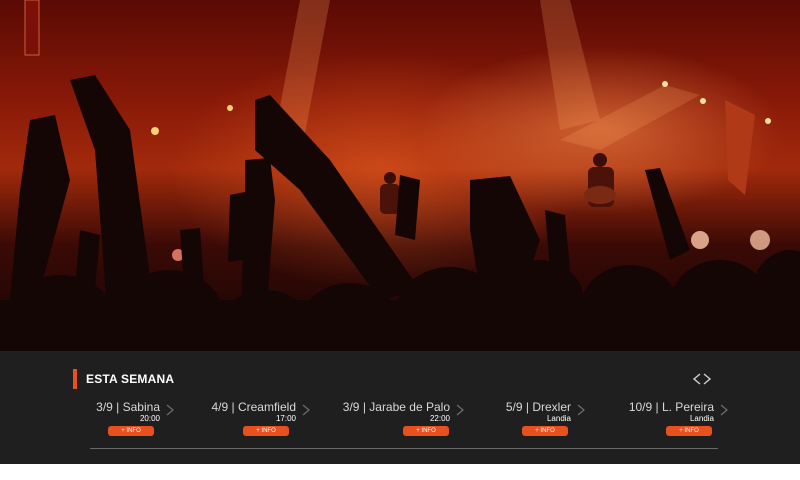 This screenshot has height=480, width=800. What do you see at coordinates (666, 420) in the screenshot?
I see `event-item: 10/9 | L. Pereira Landia + INFO` at bounding box center [666, 420].